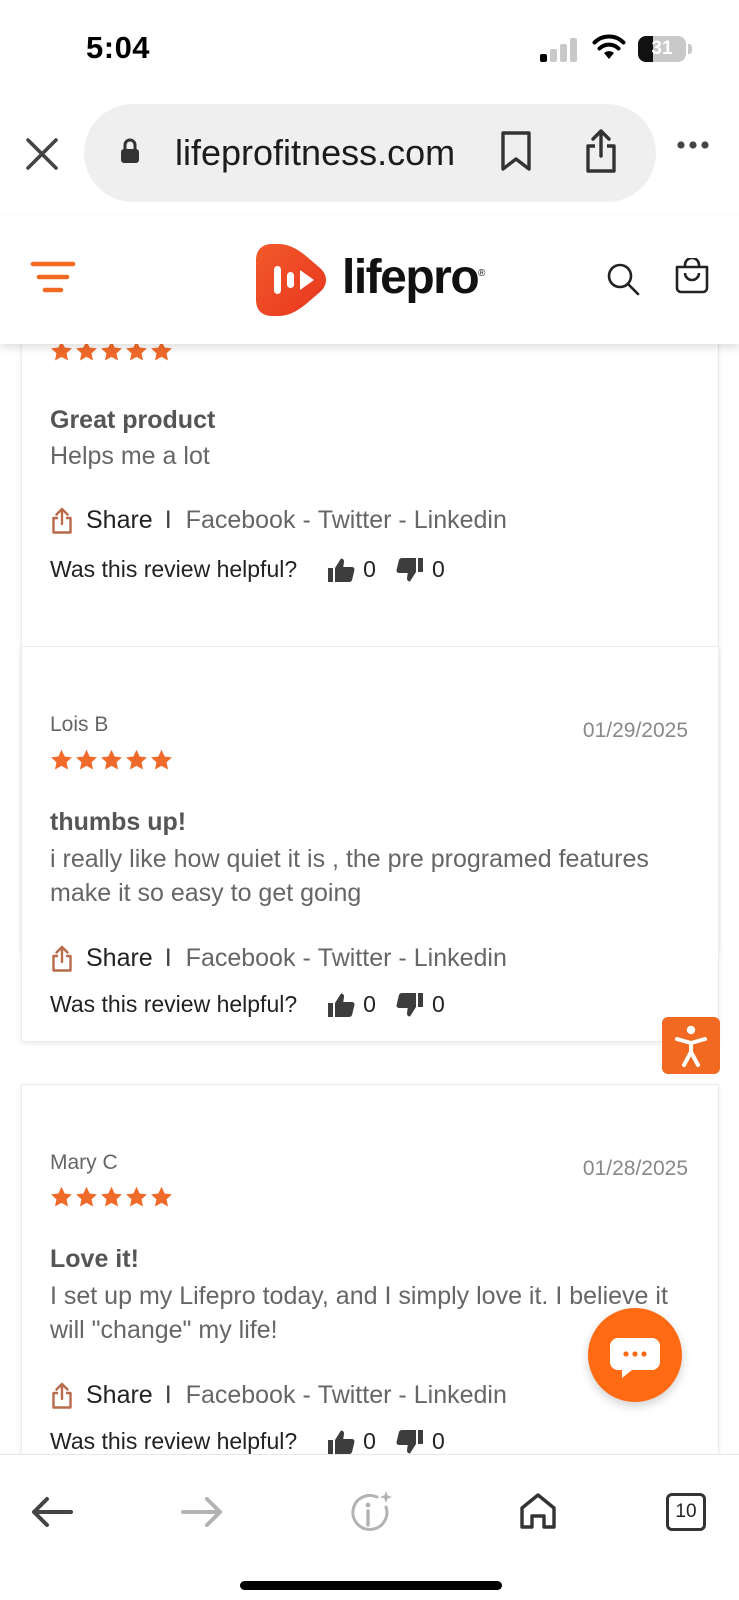 Image resolution: width=739 pixels, height=1600 pixels. Describe the element at coordinates (315, 153) in the screenshot. I see `url-text: lifeprofitness.com` at that location.